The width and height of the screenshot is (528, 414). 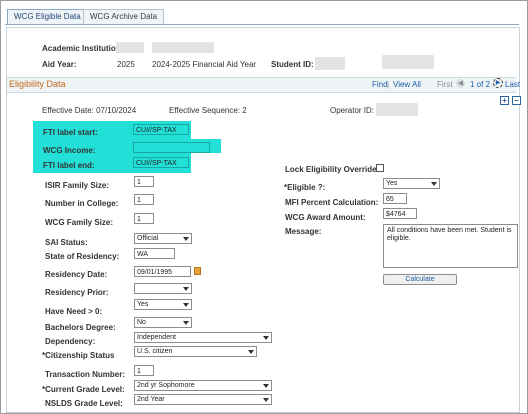 What do you see at coordinates (330, 63) in the screenshot?
I see `student-id-redacted` at bounding box center [330, 63].